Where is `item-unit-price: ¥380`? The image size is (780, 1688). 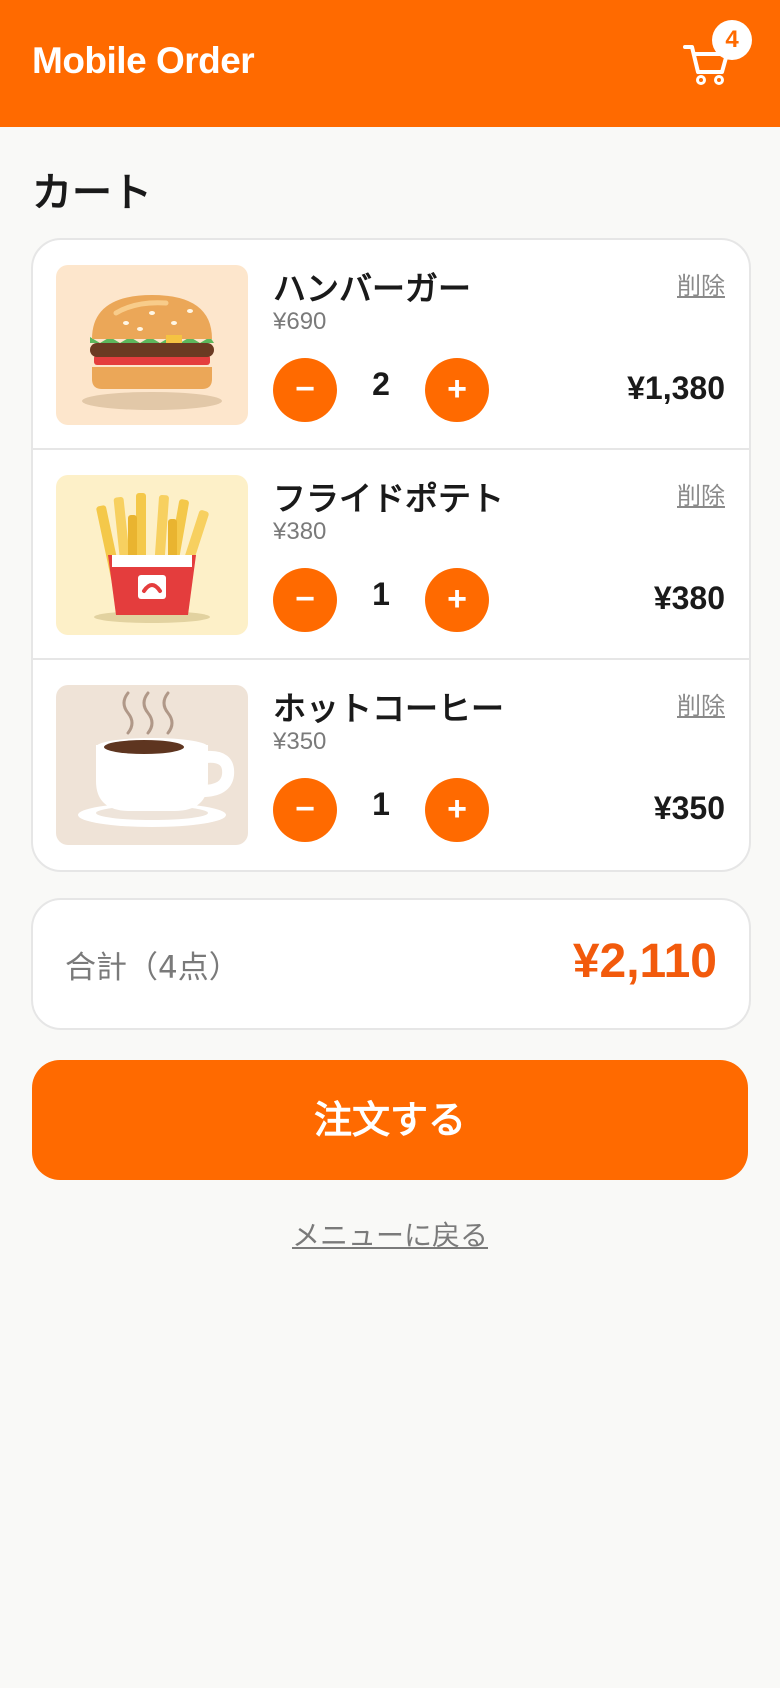 item-unit-price: ¥380 is located at coordinates (300, 531).